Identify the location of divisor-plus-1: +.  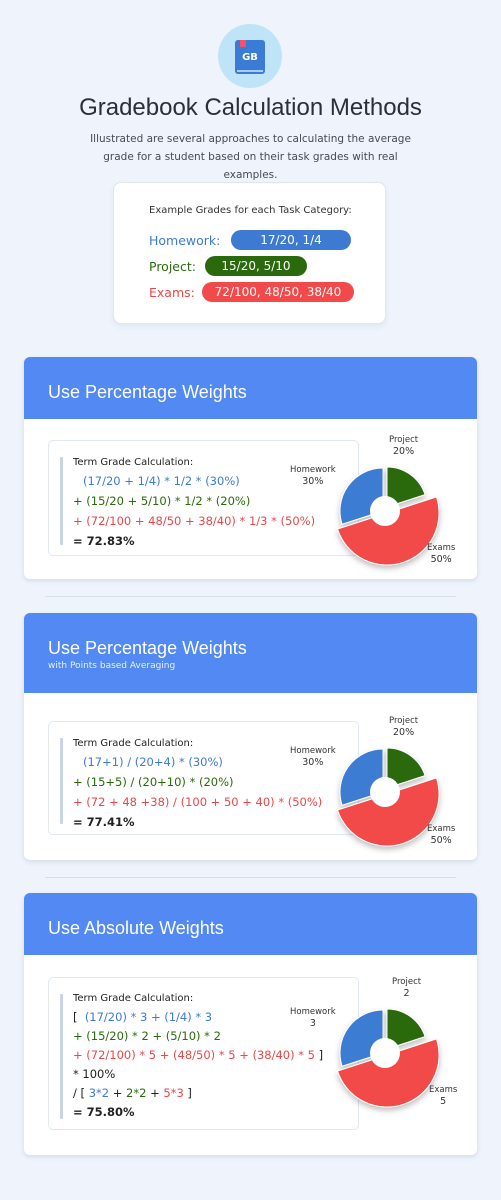
(118, 1093).